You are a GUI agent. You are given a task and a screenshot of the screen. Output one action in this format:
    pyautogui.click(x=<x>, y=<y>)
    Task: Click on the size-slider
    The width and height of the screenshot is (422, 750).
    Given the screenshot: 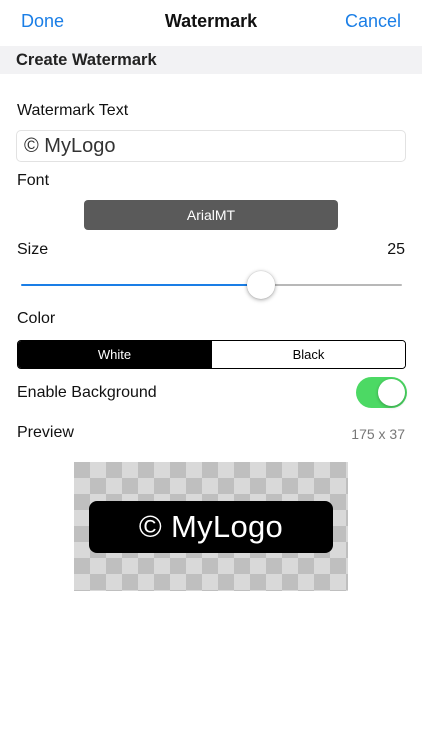 What is the action you would take?
    pyautogui.click(x=211, y=285)
    